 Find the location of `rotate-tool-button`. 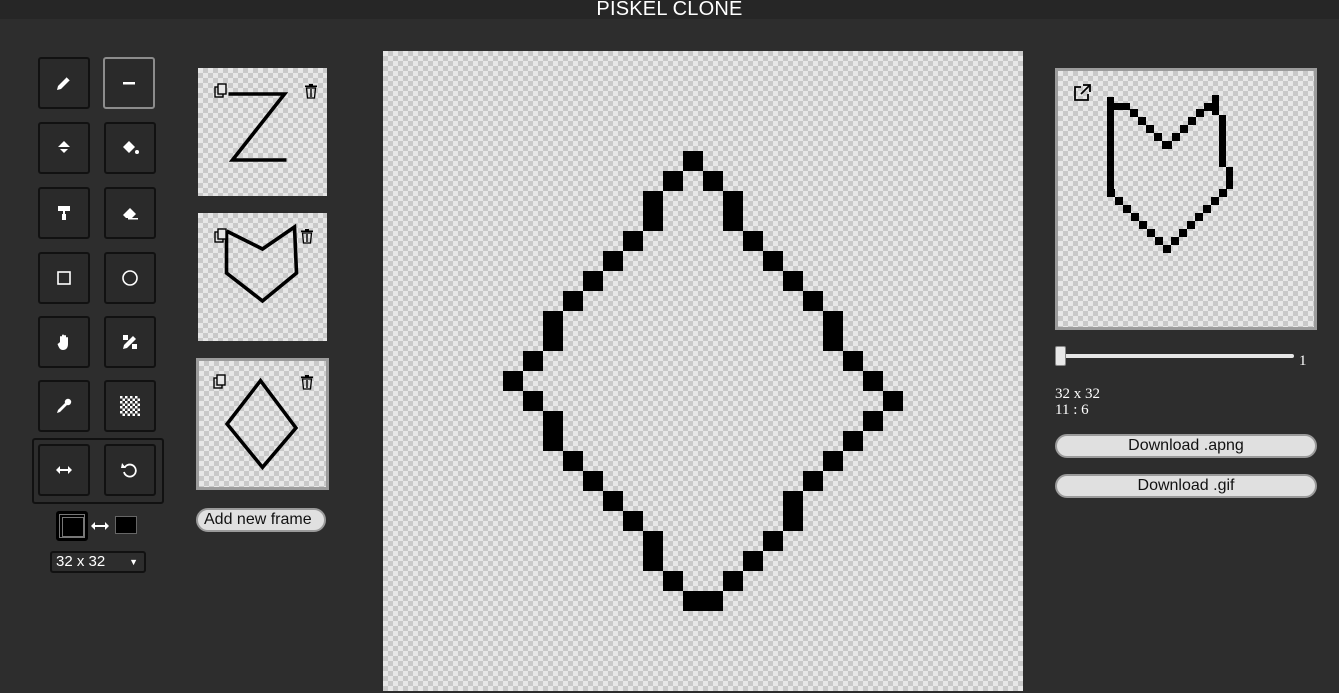

rotate-tool-button is located at coordinates (130, 470).